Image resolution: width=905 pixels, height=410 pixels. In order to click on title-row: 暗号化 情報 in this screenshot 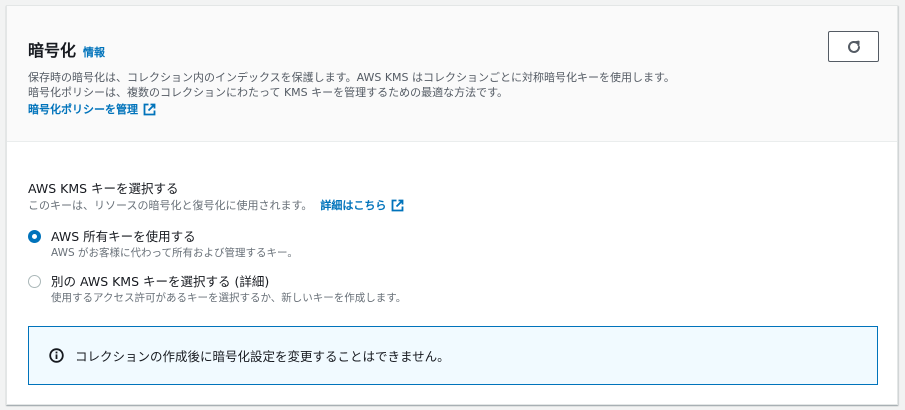, I will do `click(66, 49)`.